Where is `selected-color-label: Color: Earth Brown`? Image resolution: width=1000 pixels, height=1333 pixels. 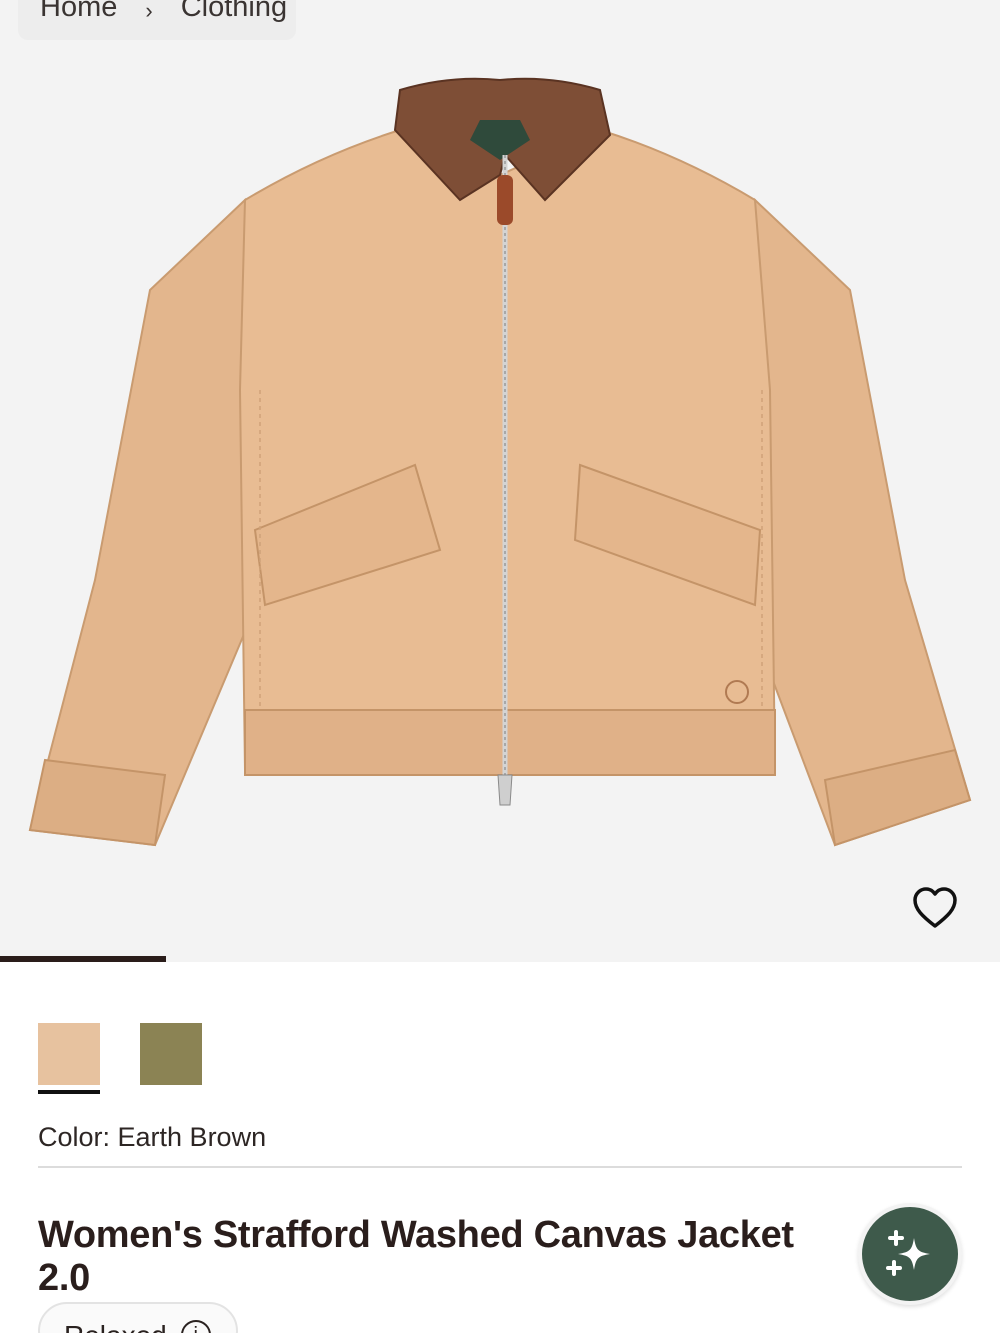 selected-color-label: Color: Earth Brown is located at coordinates (152, 1137).